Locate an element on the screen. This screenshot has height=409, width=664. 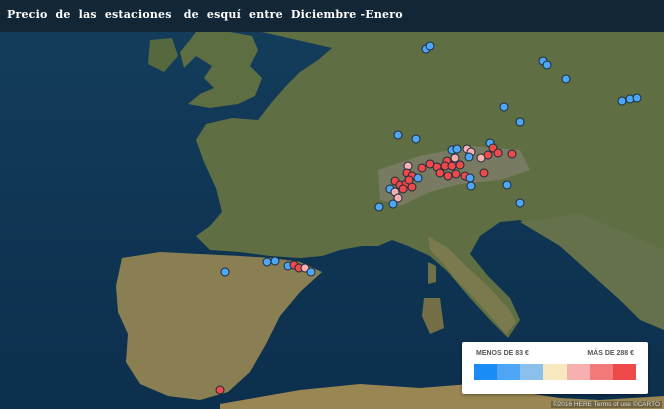
price-legend: MENOS DE 83 € MÁS DE 288 € is located at coordinates (555, 368).